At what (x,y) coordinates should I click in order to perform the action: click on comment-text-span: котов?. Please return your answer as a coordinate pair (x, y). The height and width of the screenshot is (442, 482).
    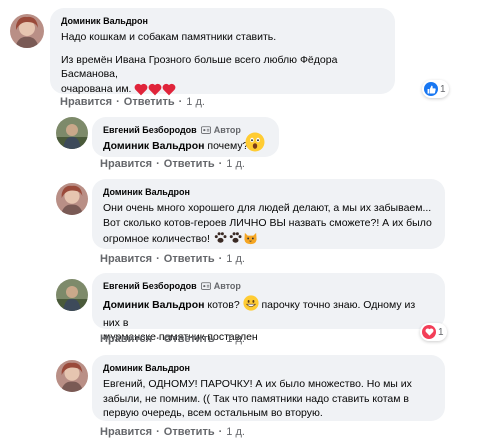
    Looking at the image, I should click on (223, 305).